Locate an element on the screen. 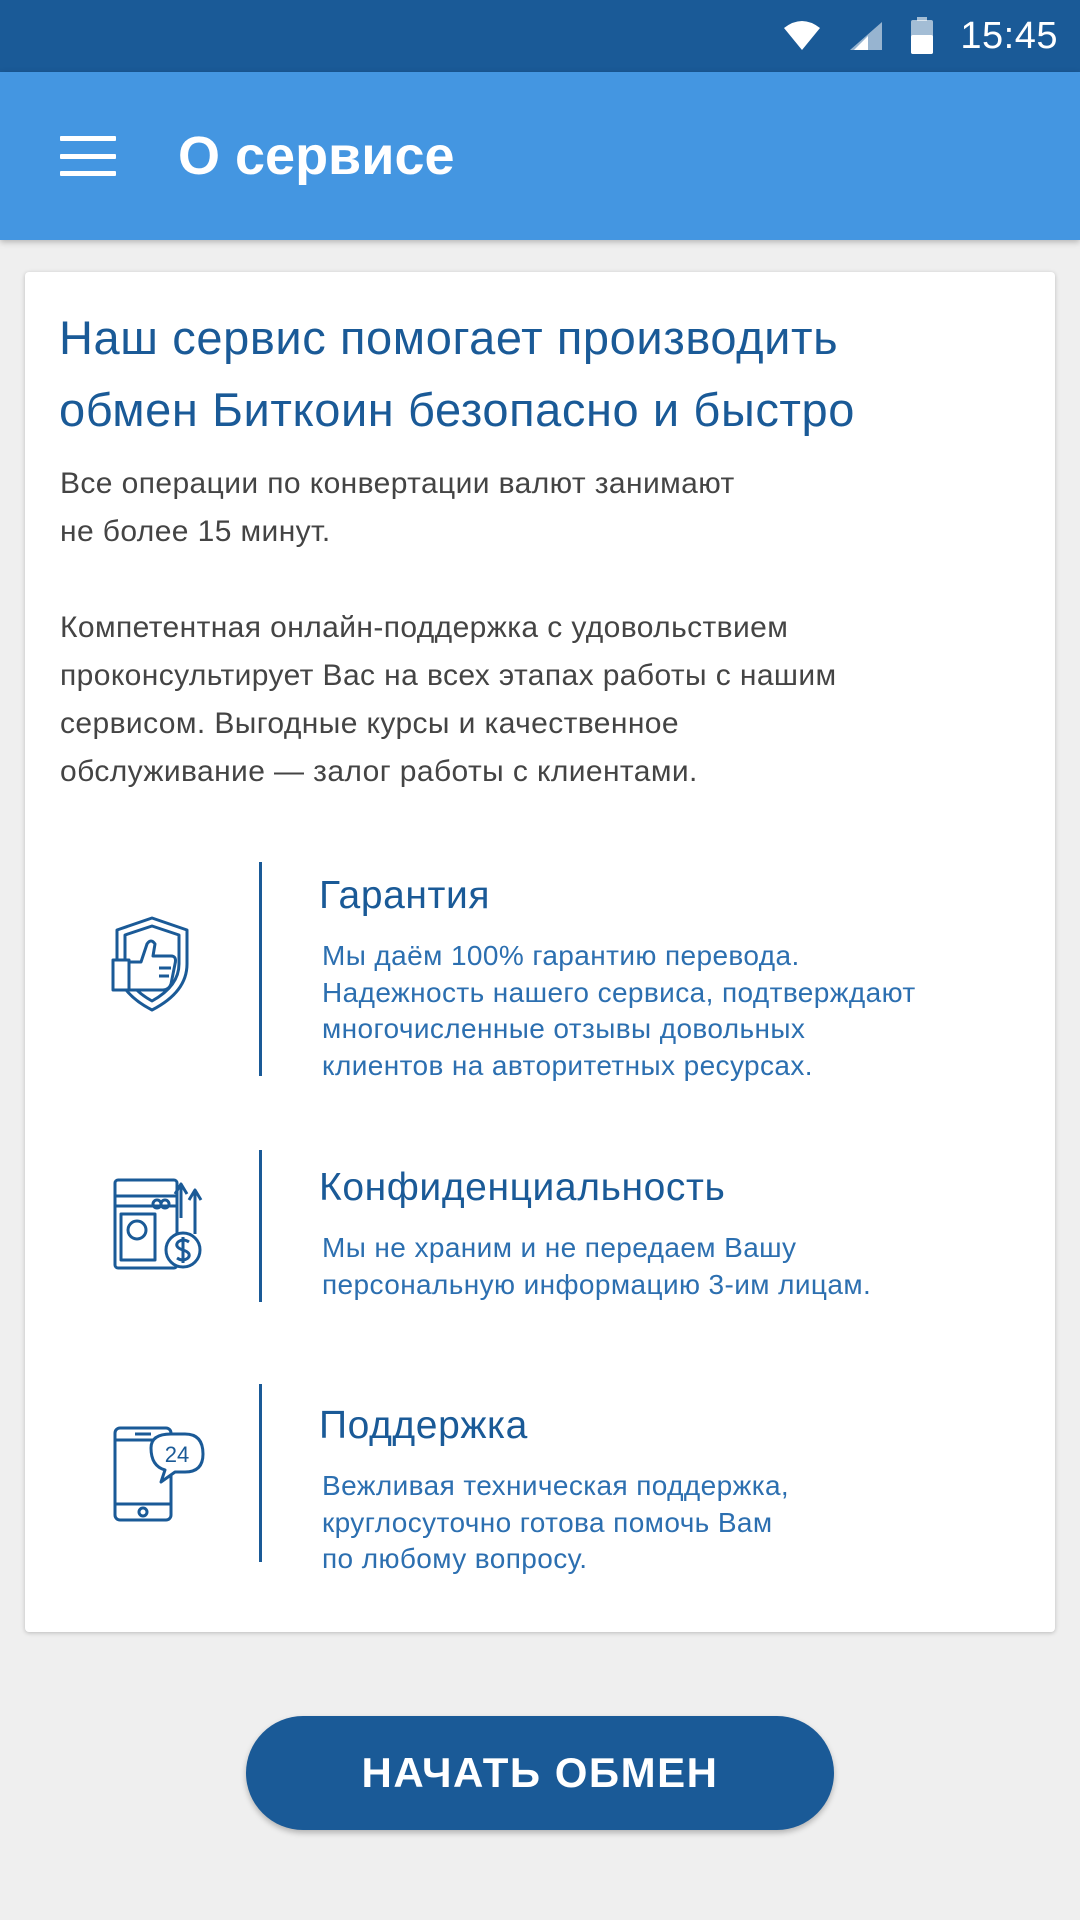 This screenshot has width=1080, height=1920. signal-icon is located at coordinates (866, 36).